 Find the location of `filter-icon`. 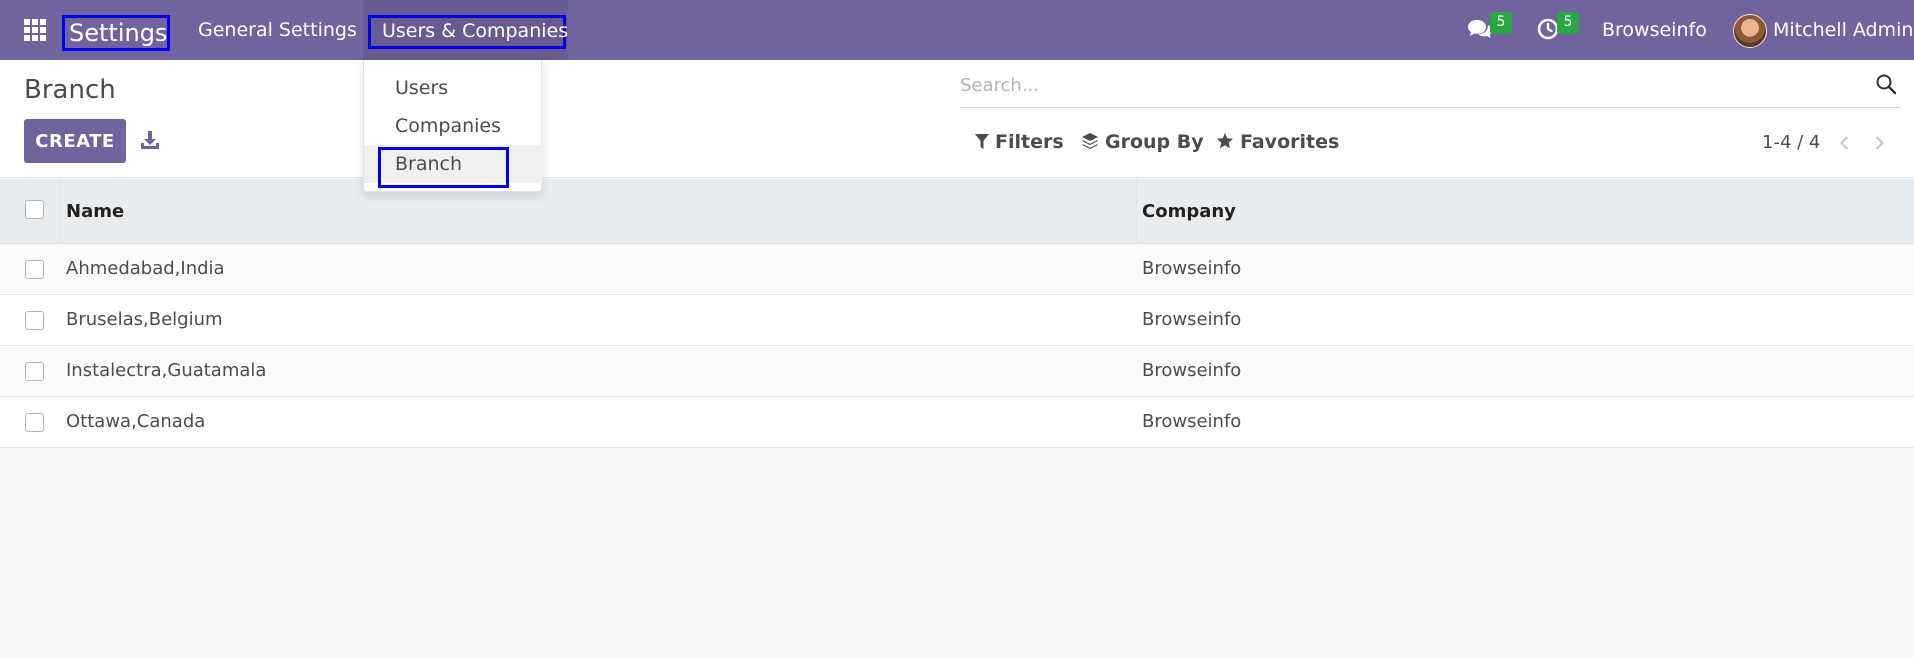

filter-icon is located at coordinates (982, 144).